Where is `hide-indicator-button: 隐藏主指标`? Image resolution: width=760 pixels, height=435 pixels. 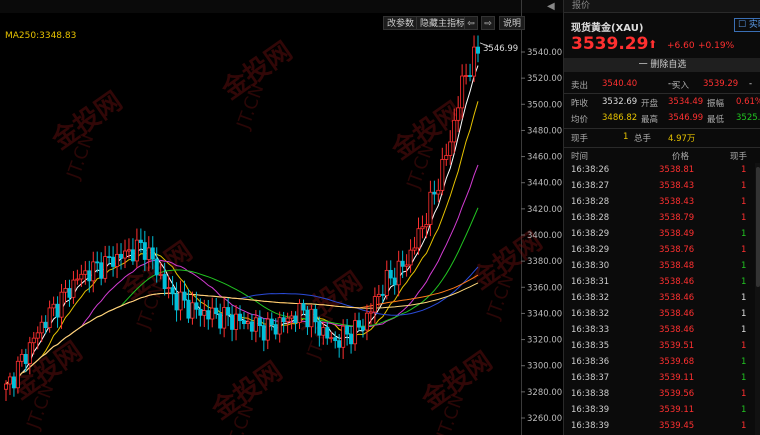 hide-indicator-button: 隐藏主指标 is located at coordinates (443, 23).